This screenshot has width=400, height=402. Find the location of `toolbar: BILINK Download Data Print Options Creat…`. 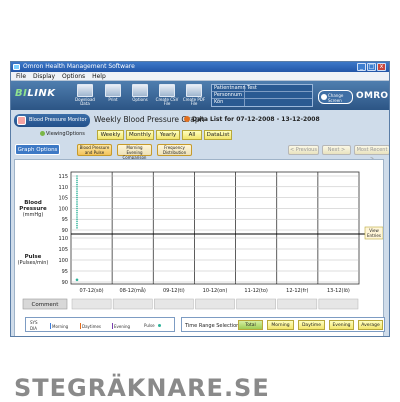

toolbar: BILINK Download Data Print Options Creat… is located at coordinates (200, 95).